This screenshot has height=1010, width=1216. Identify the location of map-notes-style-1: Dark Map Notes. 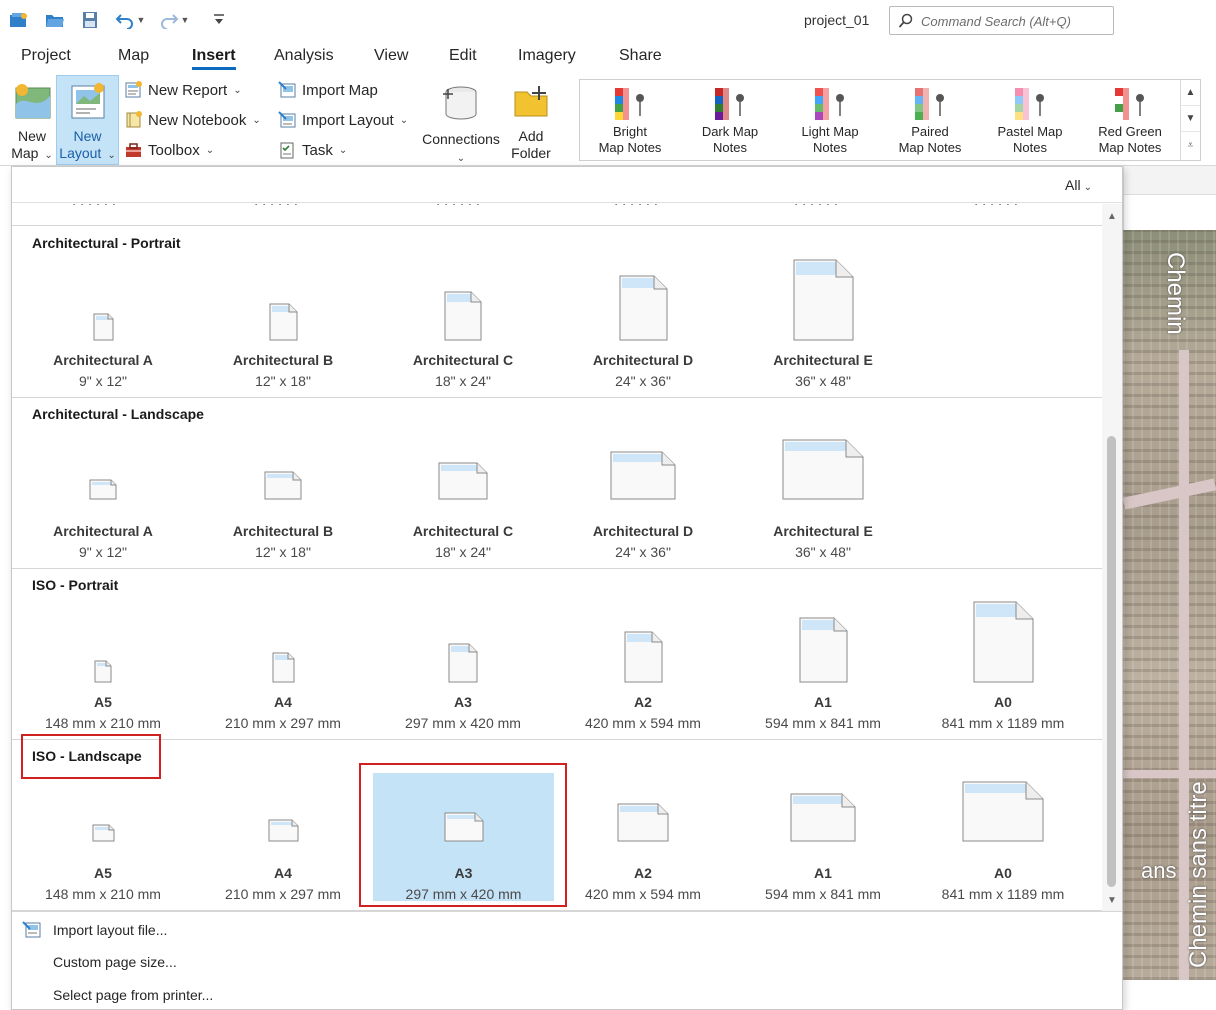
(730, 120).